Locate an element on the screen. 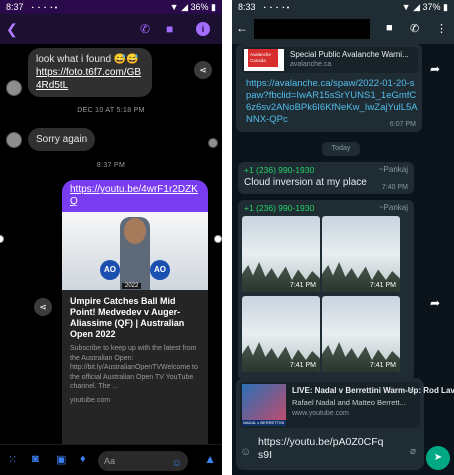 The height and width of the screenshot is (475, 454). status-right: ▼ ◢ 37% ▮ is located at coordinates (425, 7).